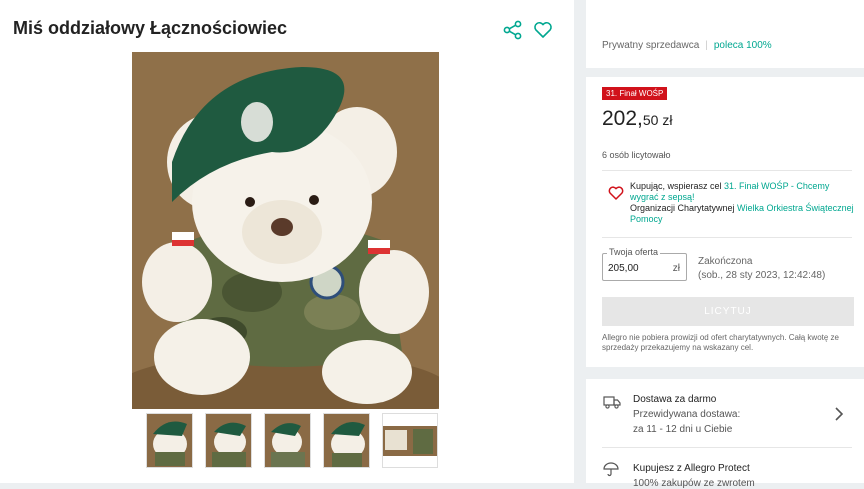 This screenshot has width=864, height=489. I want to click on status-text: Zakończona, so click(725, 261).